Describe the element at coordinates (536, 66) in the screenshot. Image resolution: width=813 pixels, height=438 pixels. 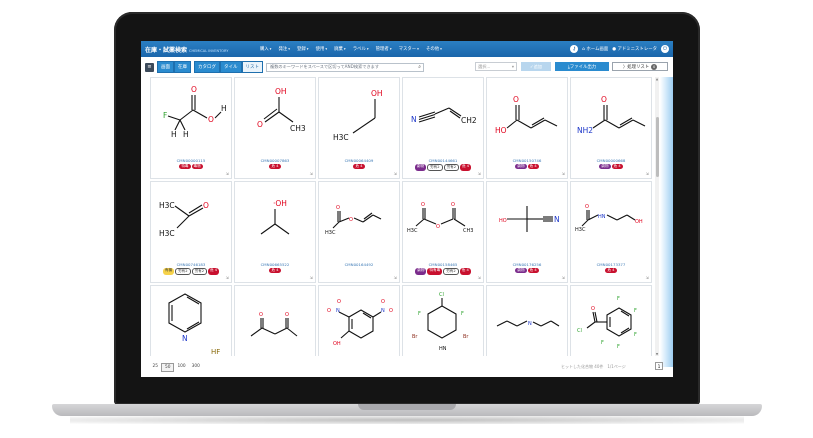
I see `add-button: ✓ 追加` at that location.